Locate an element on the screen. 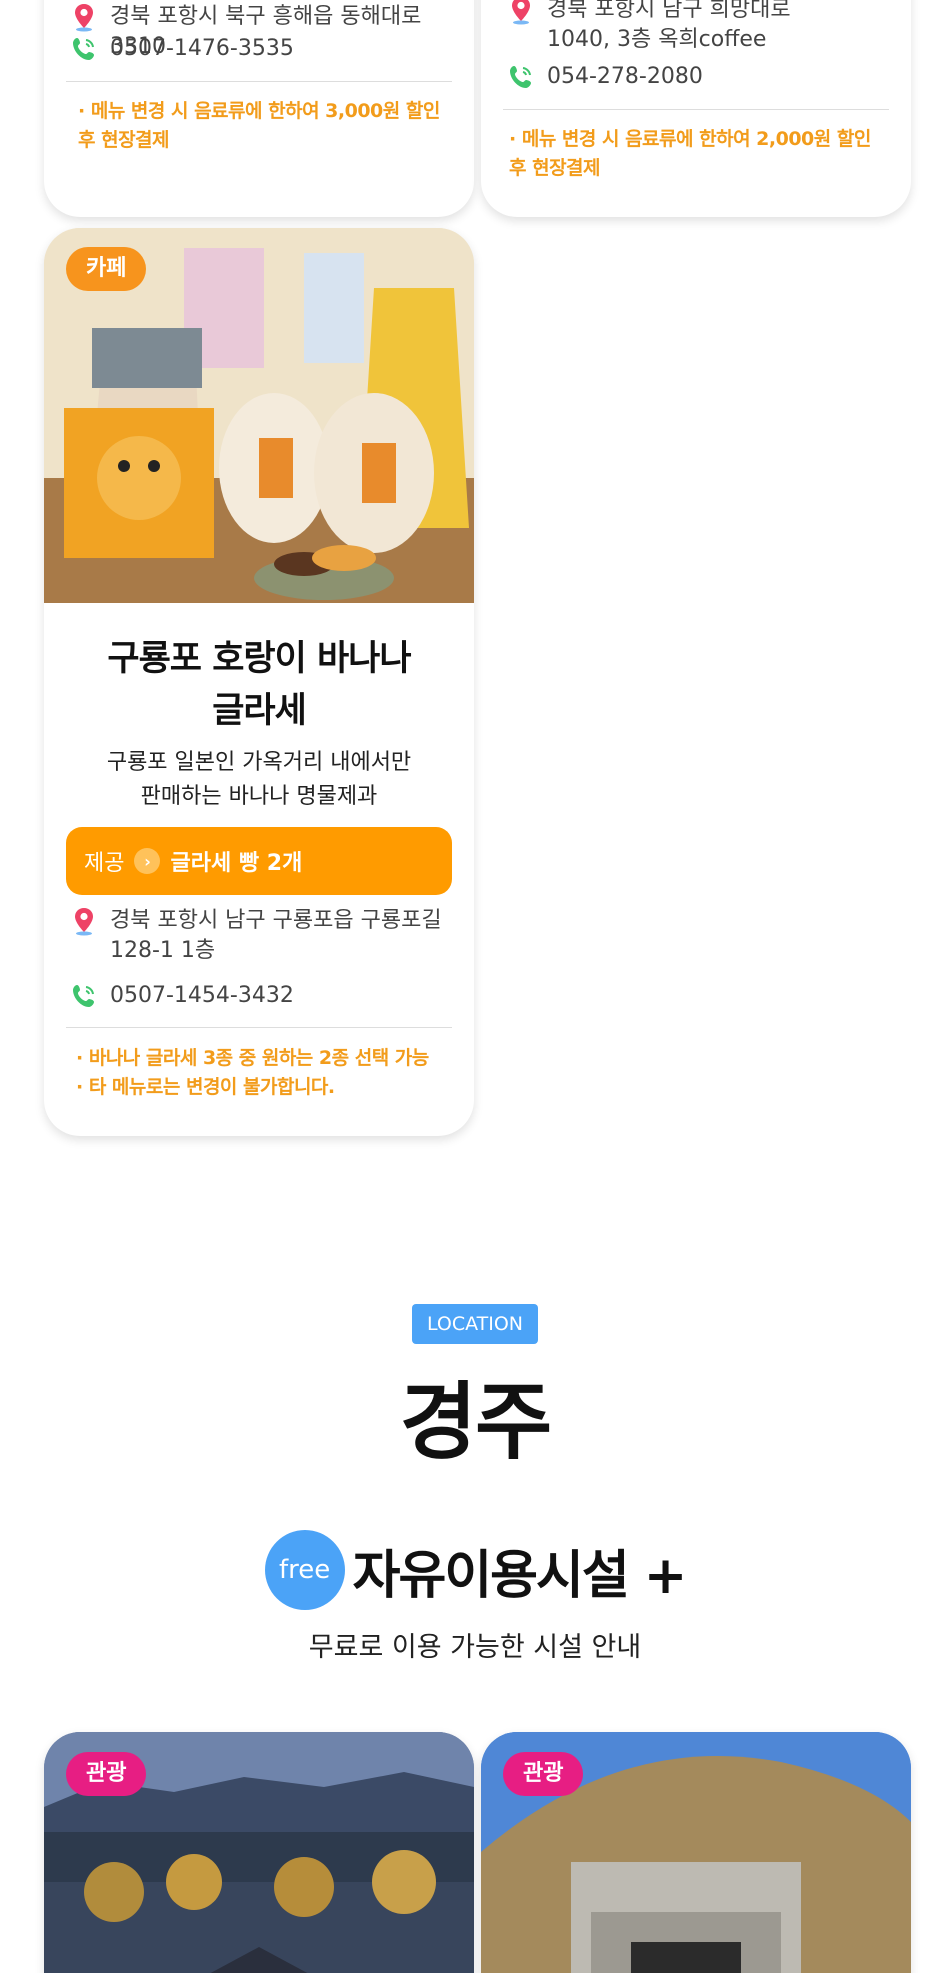  offer-label: 제공 is located at coordinates (104, 863).